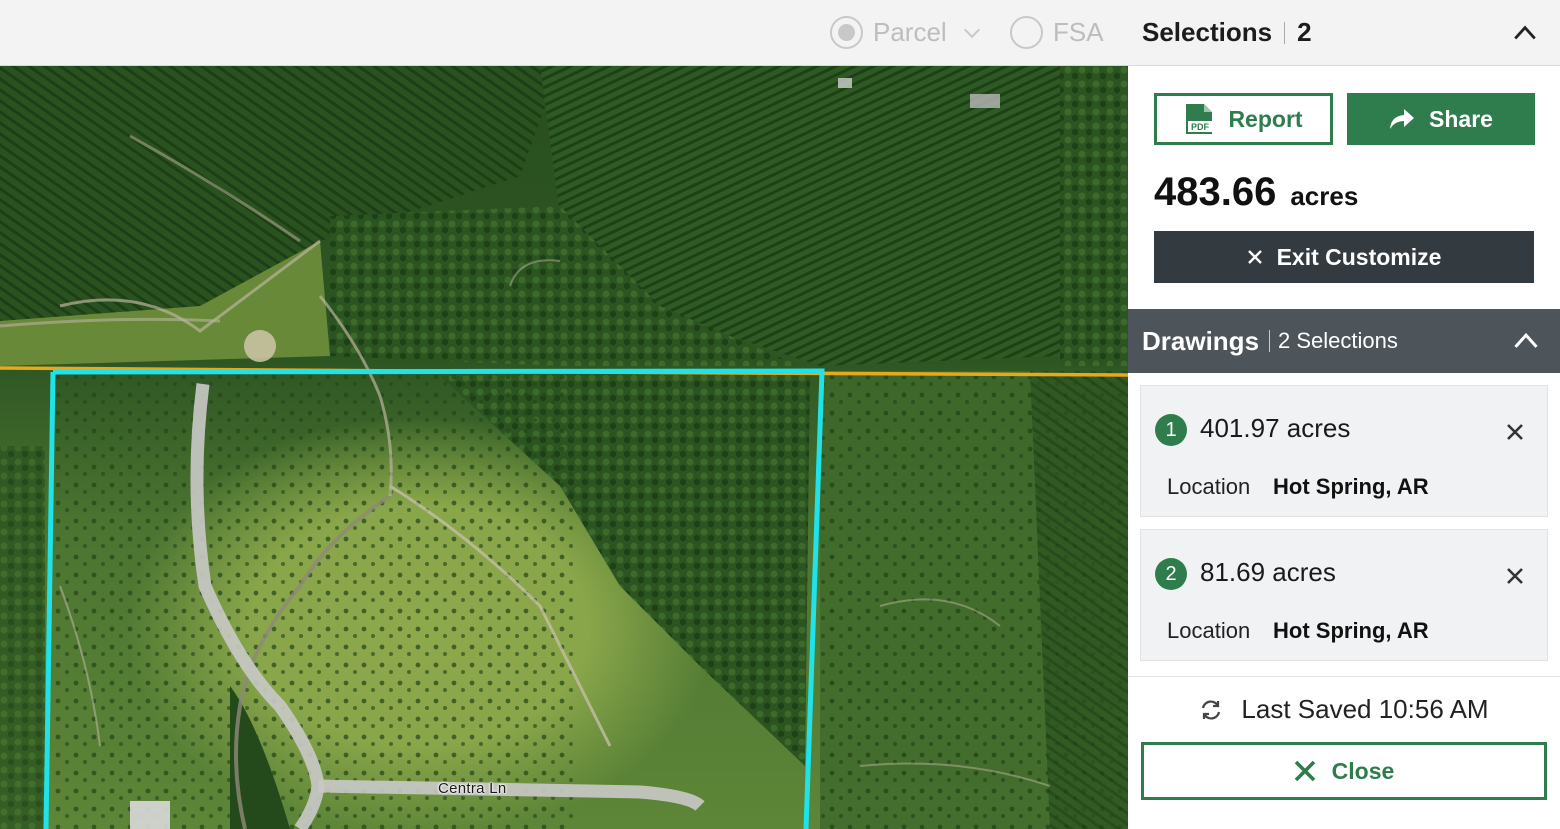 This screenshot has width=1560, height=829. I want to click on header-divider, so click(1285, 32).